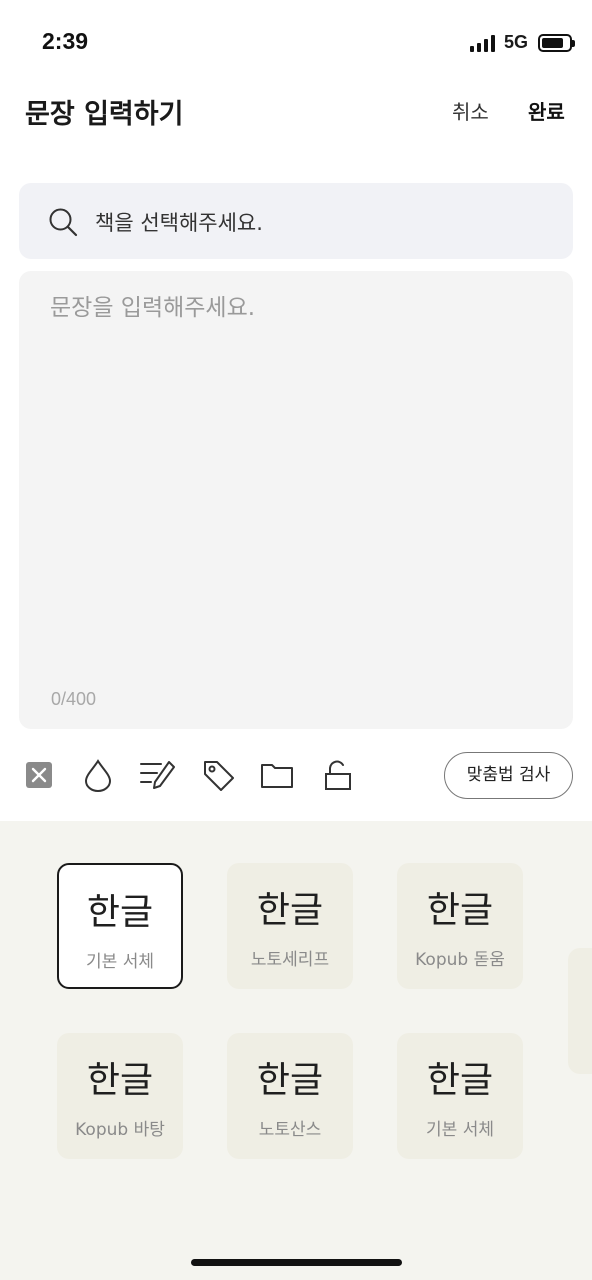  What do you see at coordinates (296, 110) in the screenshot?
I see `header: 문장 입력하기 취소 완료` at bounding box center [296, 110].